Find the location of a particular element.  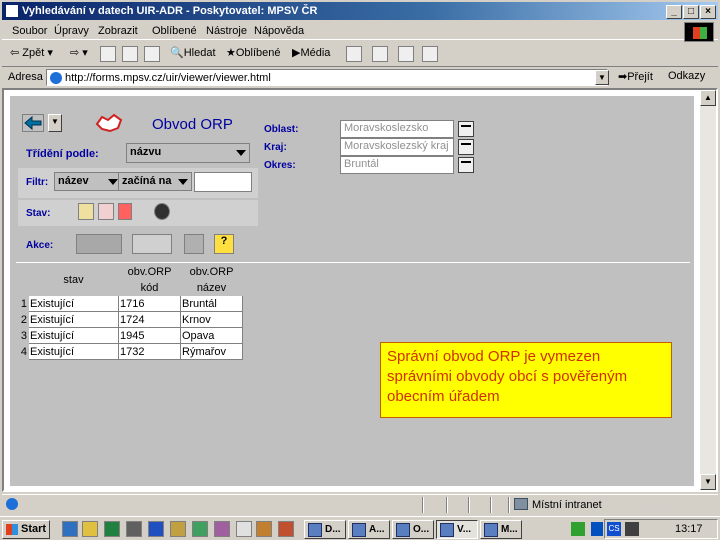

ie-quicklaunch-icon is located at coordinates (70, 529).